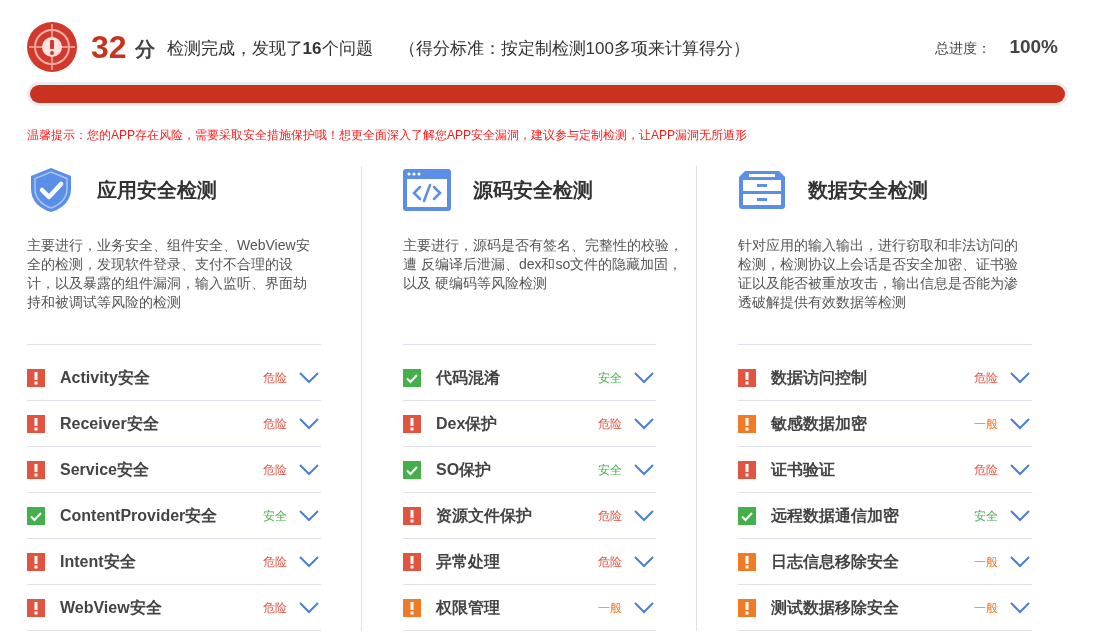 Image resolution: width=1095 pixels, height=633 pixels. Describe the element at coordinates (484, 515) in the screenshot. I see `check-item-label: 资源文件保护` at that location.